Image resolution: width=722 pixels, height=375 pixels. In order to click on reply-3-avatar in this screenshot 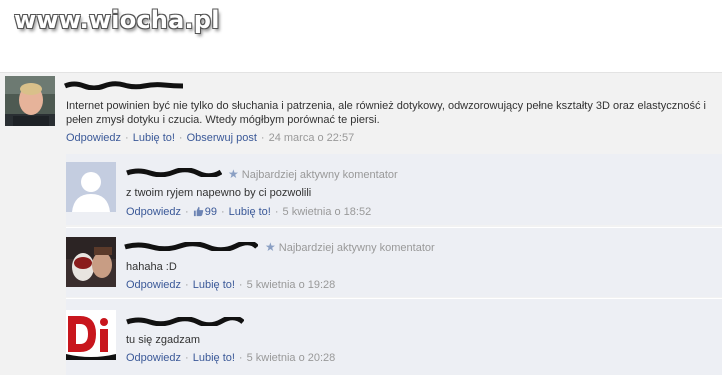, I will do `click(91, 335)`.